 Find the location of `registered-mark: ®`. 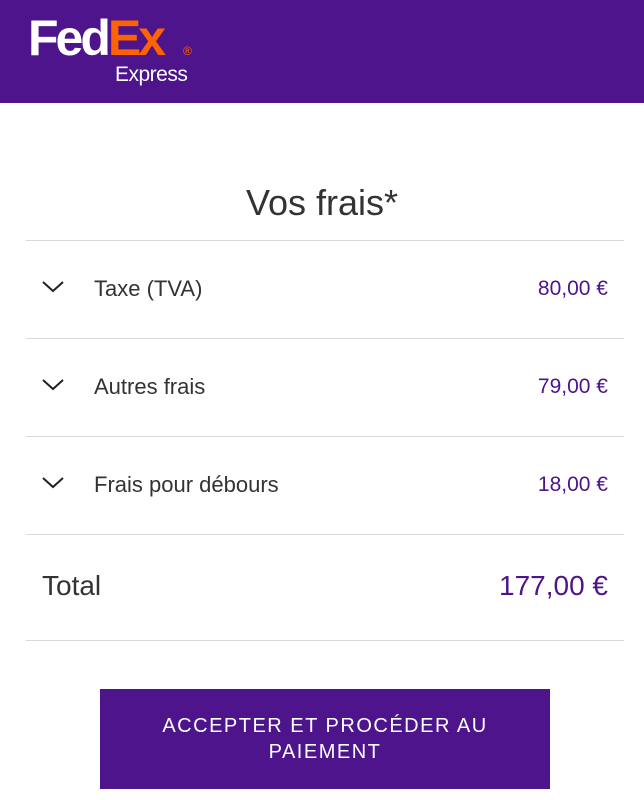

registered-mark: ® is located at coordinates (187, 51).